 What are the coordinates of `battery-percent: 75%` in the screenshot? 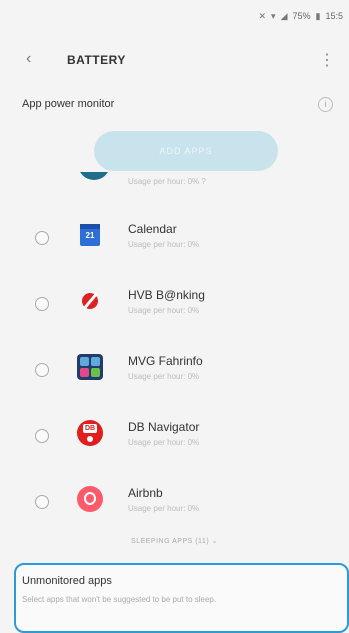 It's located at (301, 16).